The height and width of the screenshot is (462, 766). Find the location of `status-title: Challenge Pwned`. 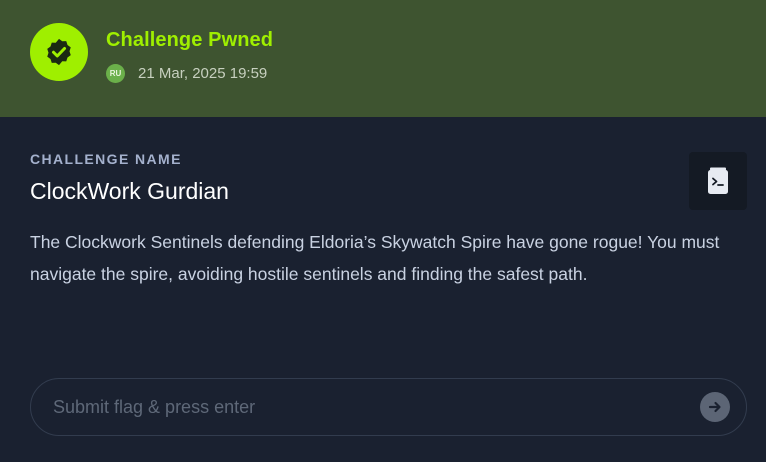

status-title: Challenge Pwned is located at coordinates (190, 40).